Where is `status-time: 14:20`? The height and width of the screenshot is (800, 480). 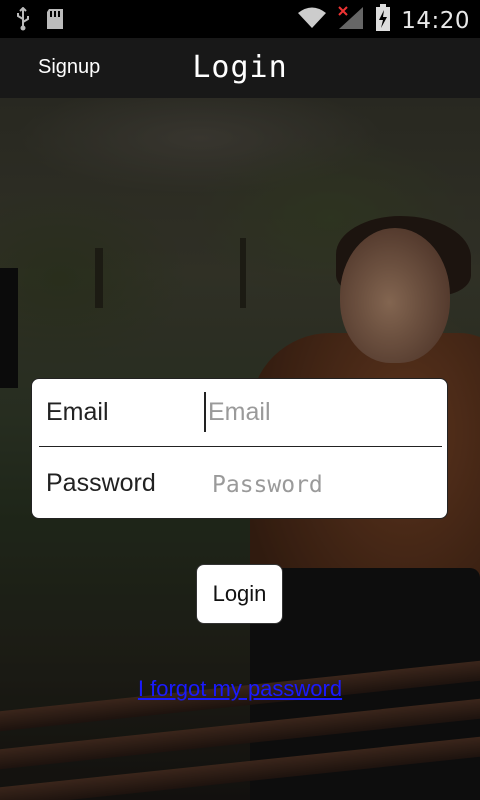
status-time: 14:20 is located at coordinates (435, 20).